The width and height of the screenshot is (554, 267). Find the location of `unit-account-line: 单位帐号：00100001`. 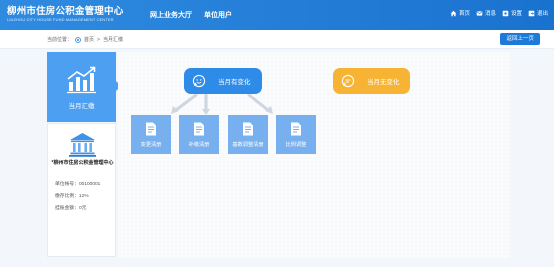

unit-account-line: 单位帐号：00100001 is located at coordinates (77, 183).